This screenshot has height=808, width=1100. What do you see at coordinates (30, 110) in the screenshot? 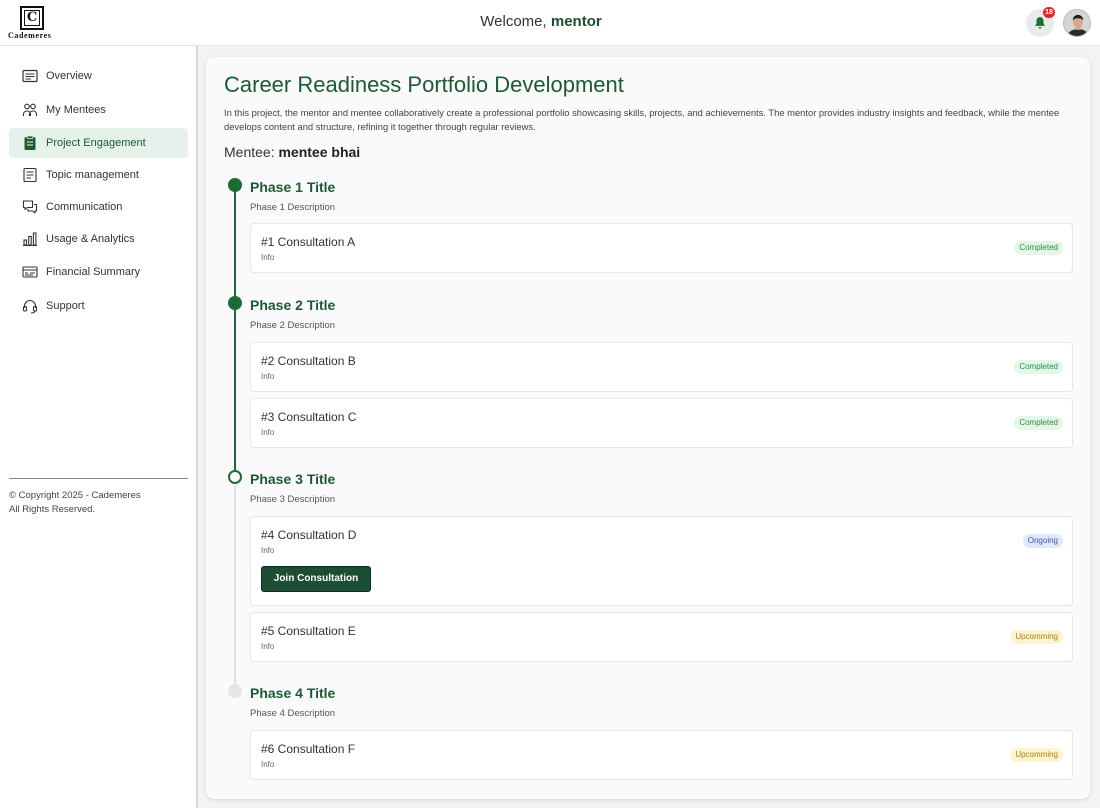
I see `mentees-icon` at bounding box center [30, 110].